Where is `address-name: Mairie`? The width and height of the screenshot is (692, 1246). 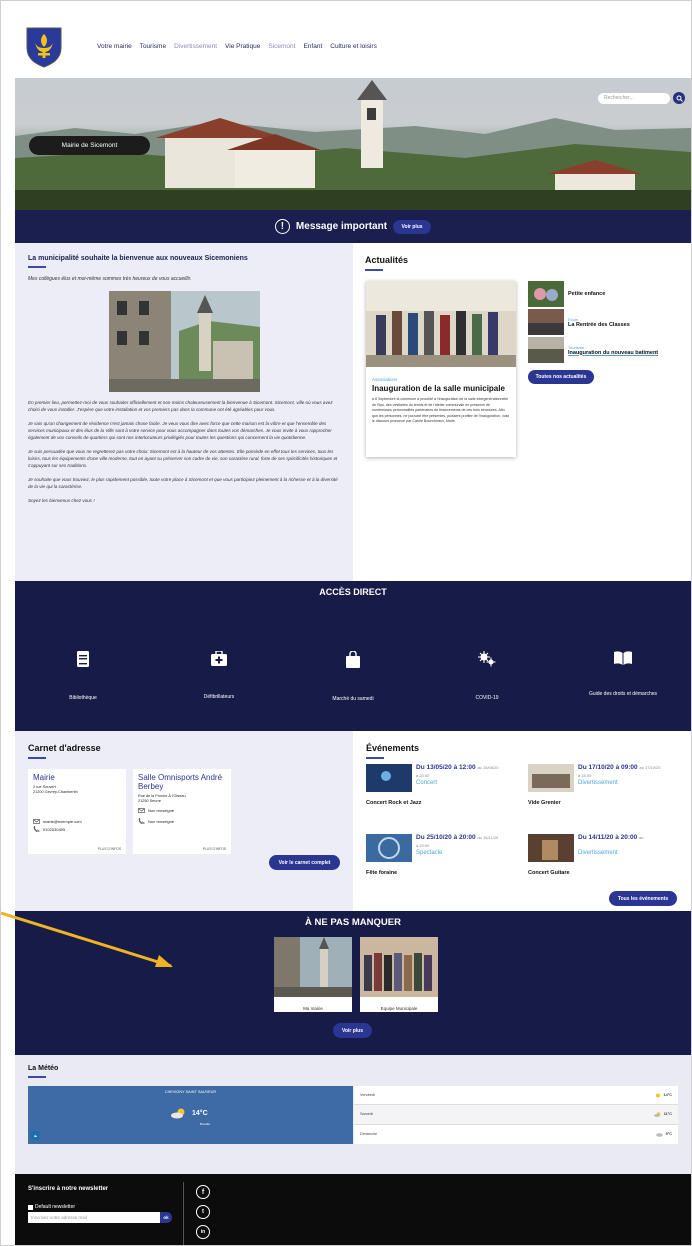 address-name: Mairie is located at coordinates (77, 777).